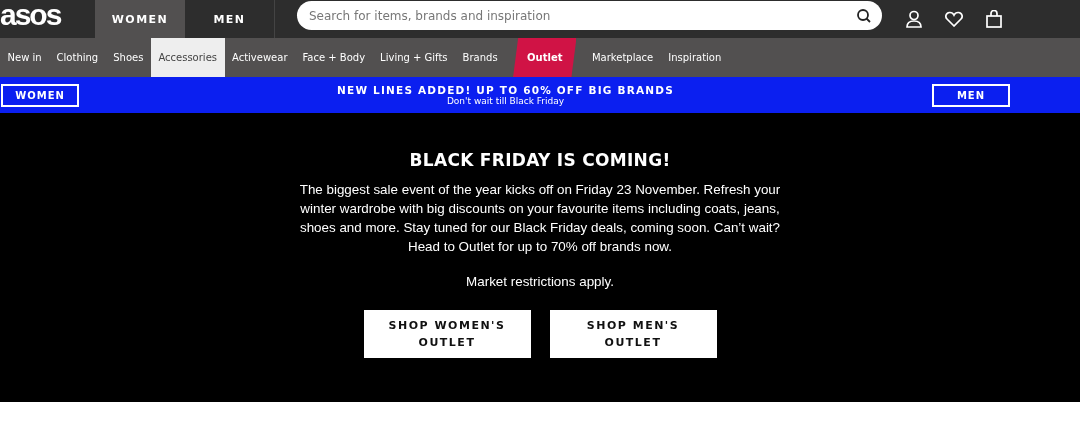  What do you see at coordinates (40, 95) in the screenshot?
I see `women-promo-button: WOMEN` at bounding box center [40, 95].